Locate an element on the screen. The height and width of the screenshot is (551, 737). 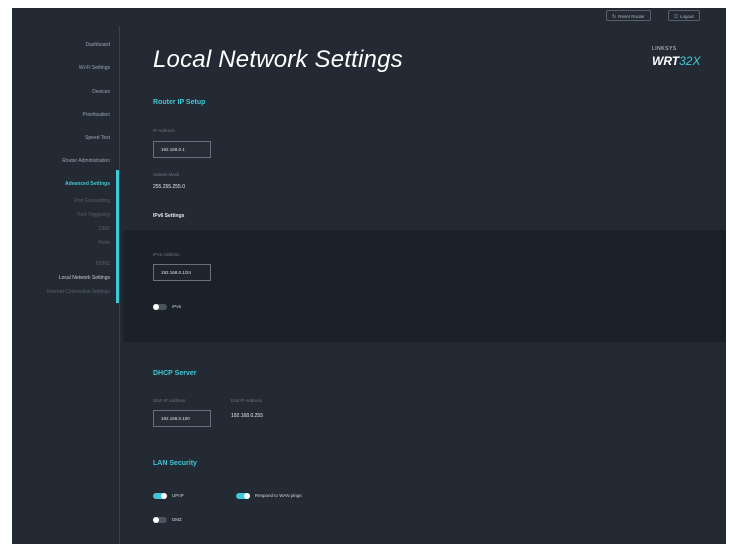
brand-maker: LINKSYS is located at coordinates (664, 49).